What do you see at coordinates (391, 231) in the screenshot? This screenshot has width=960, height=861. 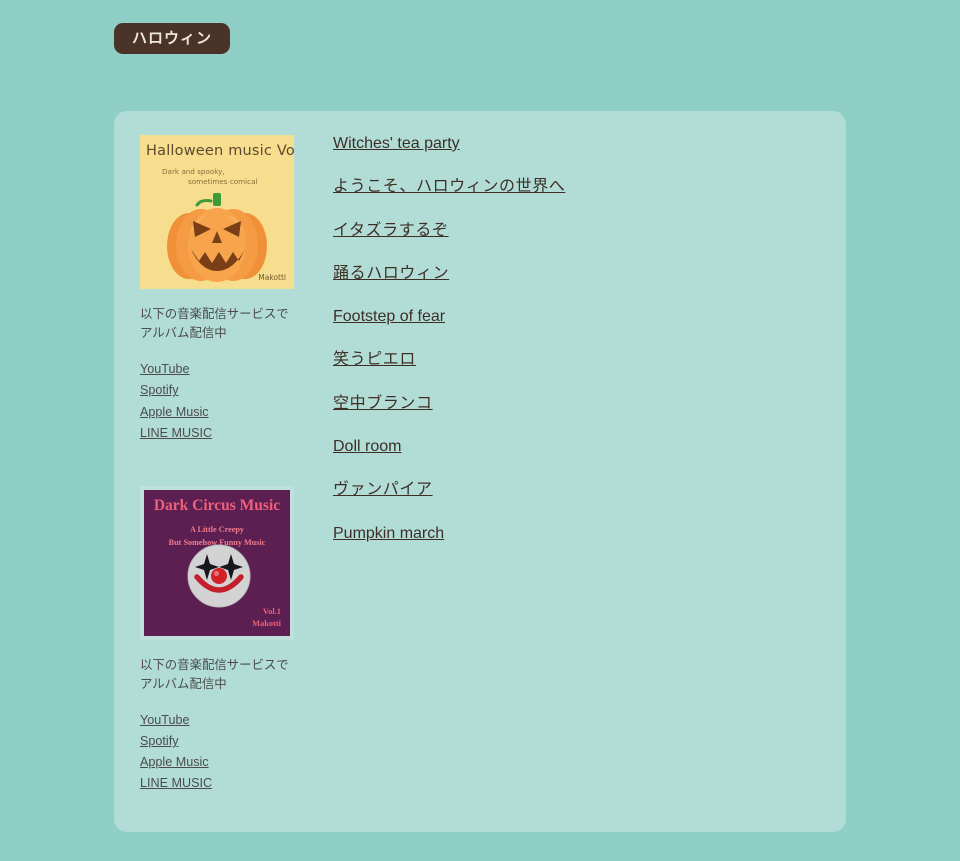 I see `track-link-itazura-suruzo: イタズラするぞ` at bounding box center [391, 231].